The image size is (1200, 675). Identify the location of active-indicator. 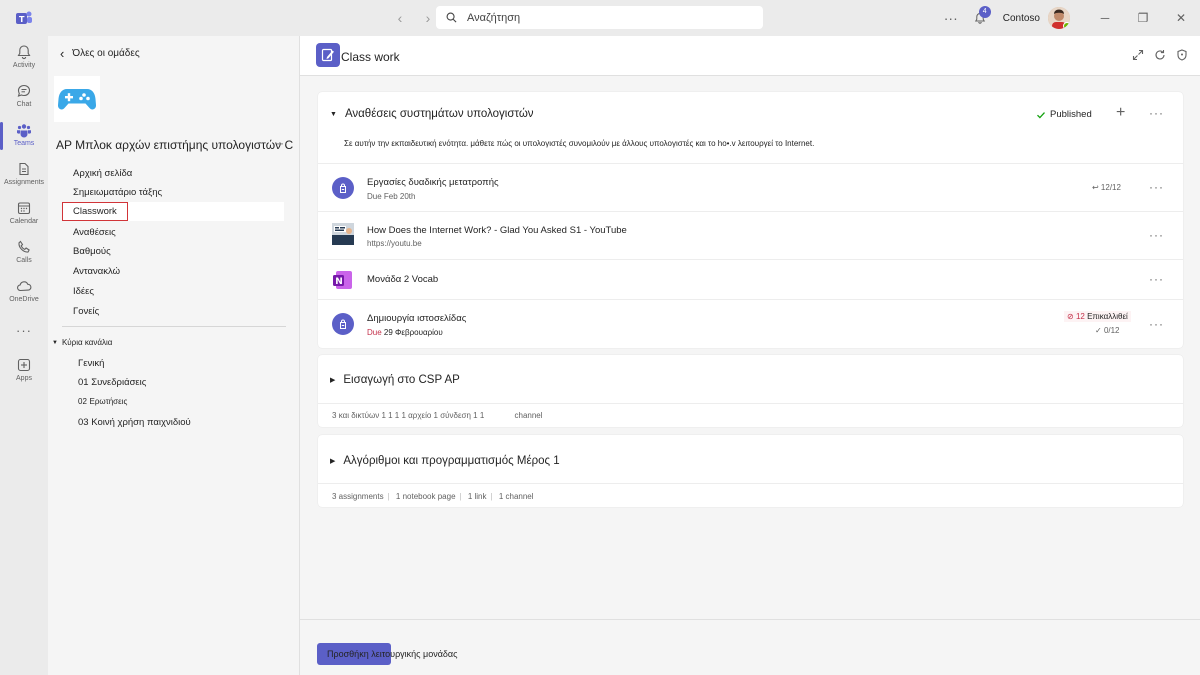
(1, 136).